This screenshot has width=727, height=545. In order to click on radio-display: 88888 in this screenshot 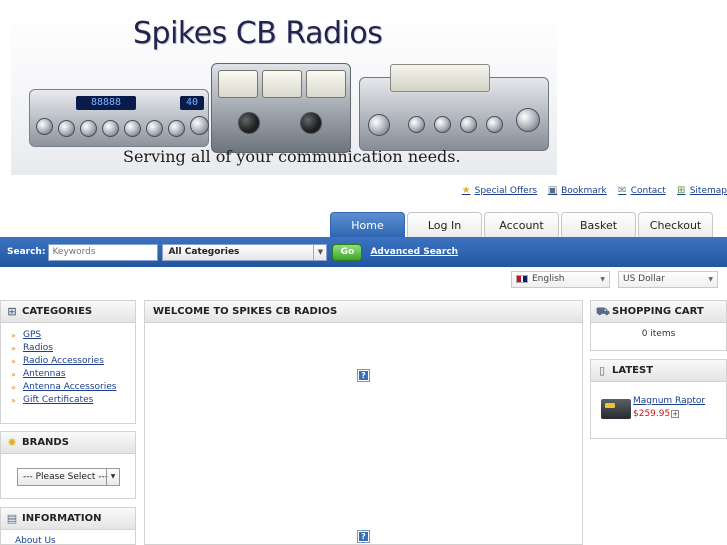, I will do `click(106, 103)`.